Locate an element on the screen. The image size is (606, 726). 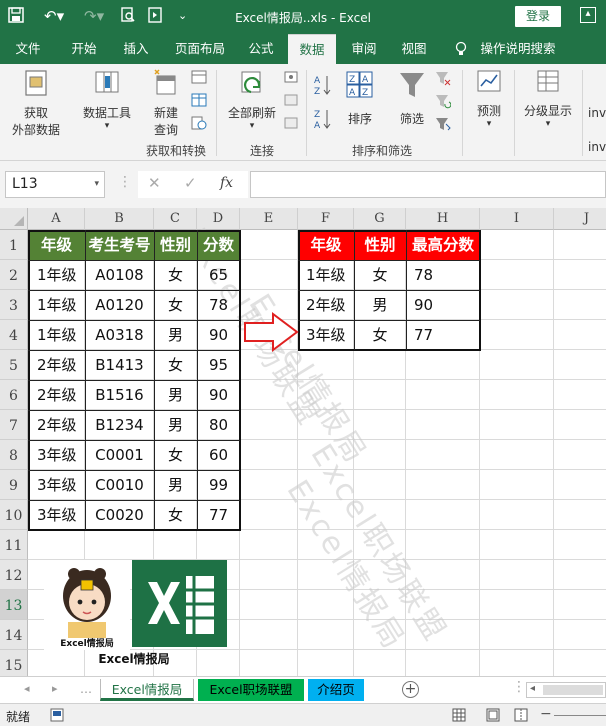
row-header-8: 8 is located at coordinates (14, 455).